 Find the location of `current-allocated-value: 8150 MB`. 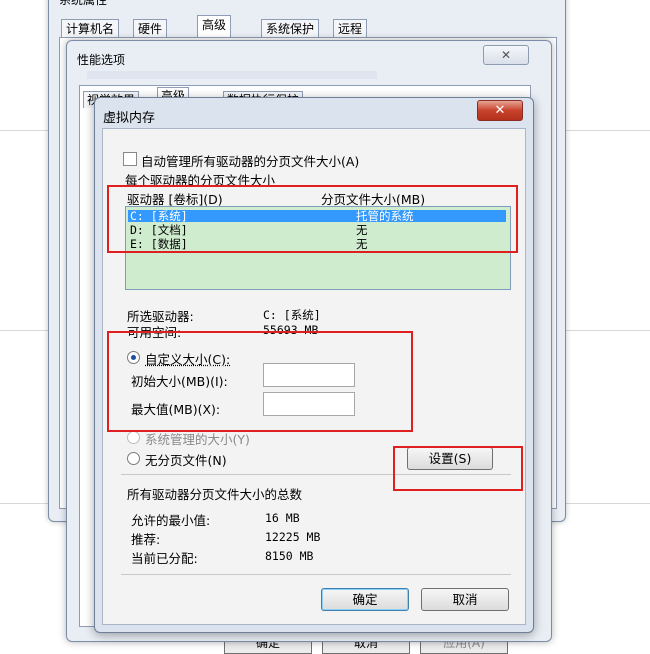

current-allocated-value: 8150 MB is located at coordinates (289, 556).